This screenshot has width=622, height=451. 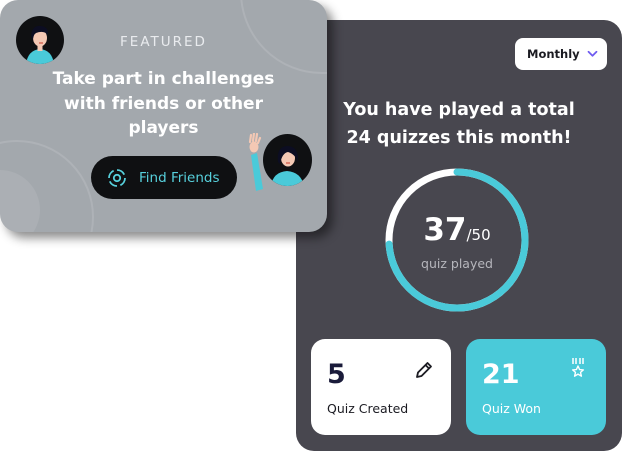 I want to click on medal-icon, so click(x=578, y=367).